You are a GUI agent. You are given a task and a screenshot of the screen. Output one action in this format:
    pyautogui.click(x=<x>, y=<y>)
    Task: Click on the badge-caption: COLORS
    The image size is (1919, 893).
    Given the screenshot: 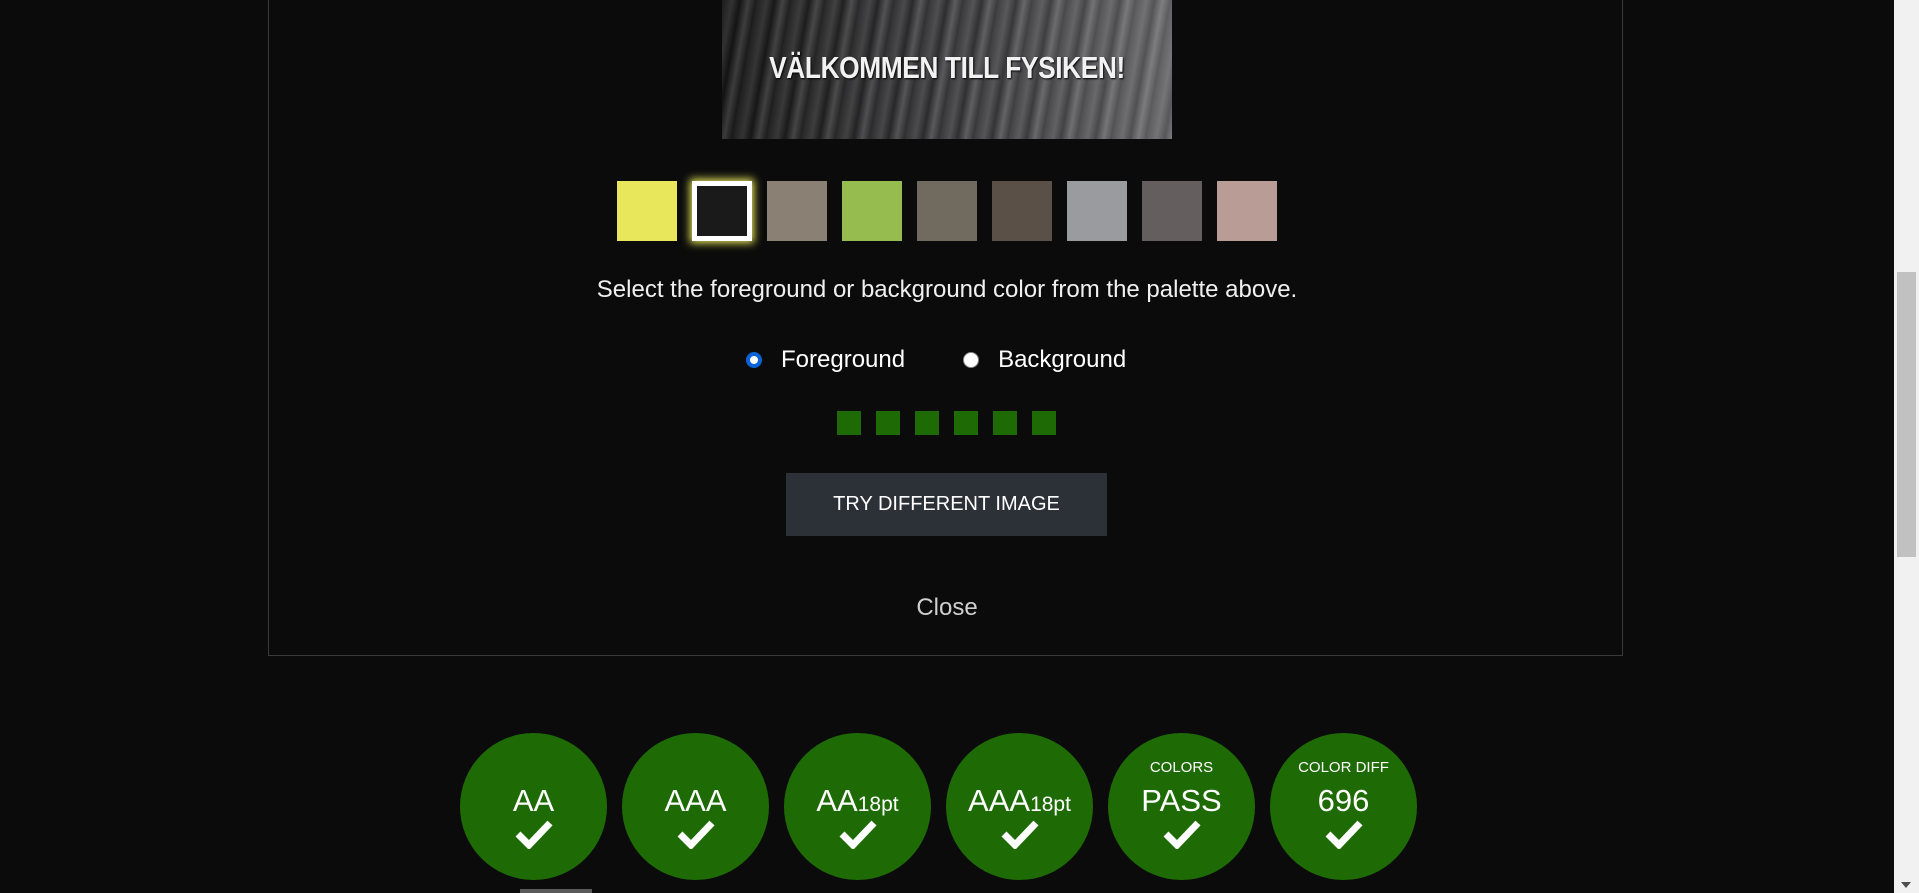 What is the action you would take?
    pyautogui.click(x=1181, y=767)
    